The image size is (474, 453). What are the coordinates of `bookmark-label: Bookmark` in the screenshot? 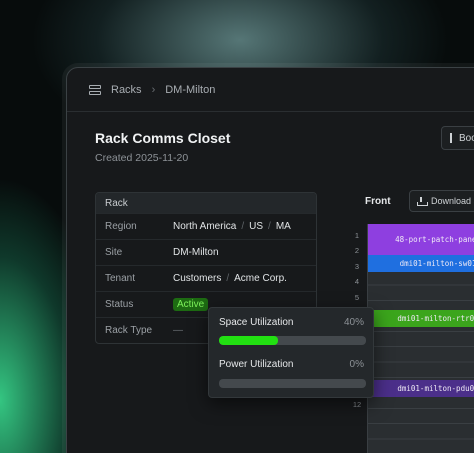 It's located at (466, 138).